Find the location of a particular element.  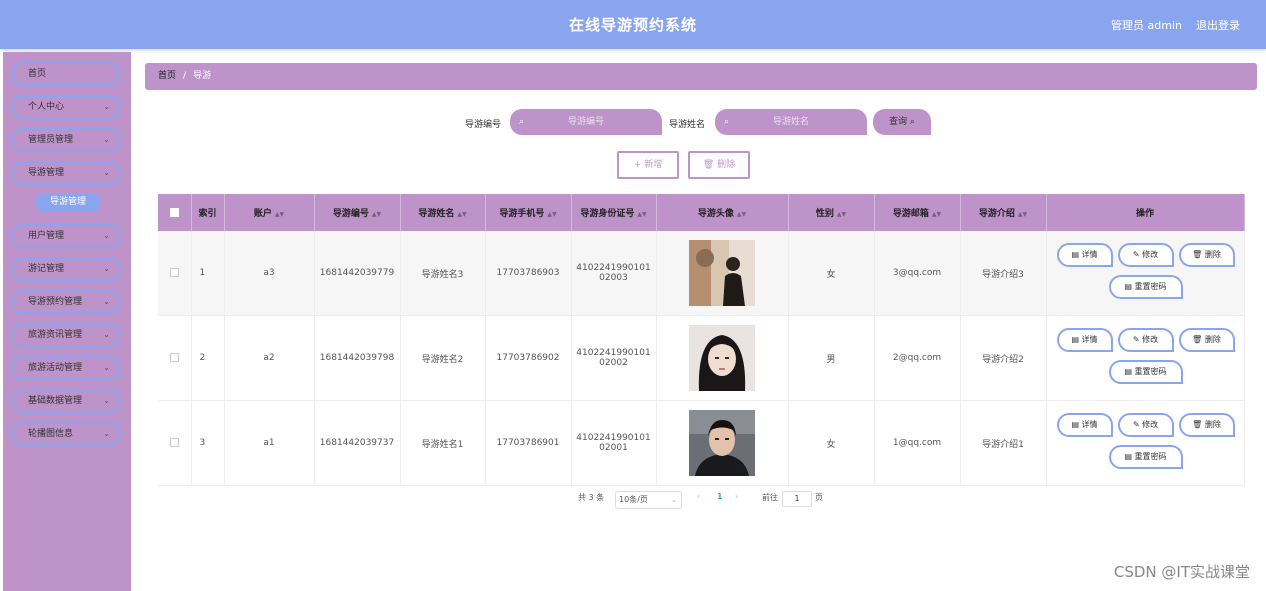

cell-idcard: 4102241990101 02003 is located at coordinates (614, 273).